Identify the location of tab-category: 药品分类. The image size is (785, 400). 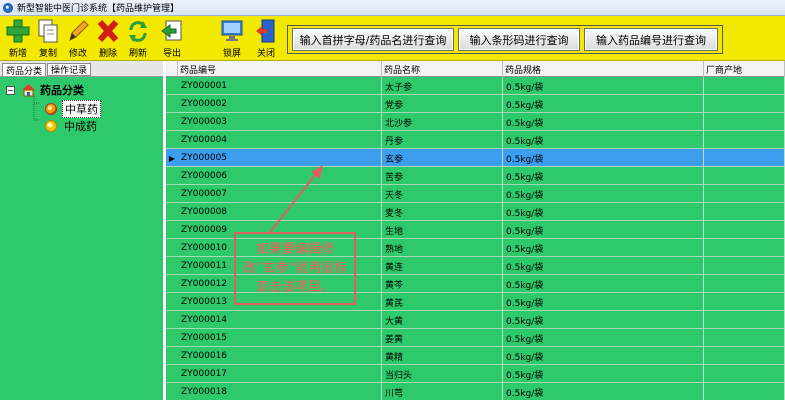
(24, 70).